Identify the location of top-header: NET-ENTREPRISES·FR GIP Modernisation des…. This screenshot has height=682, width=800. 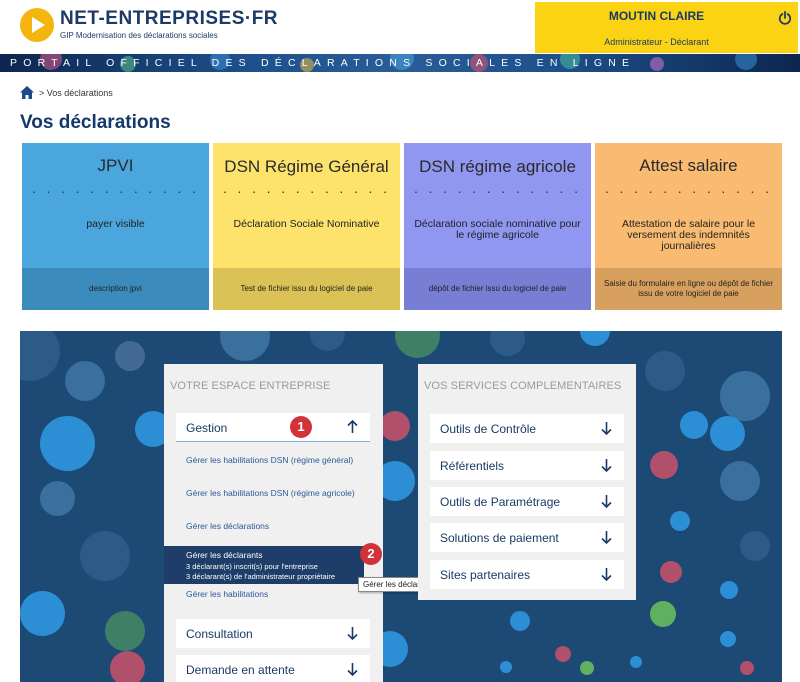
(400, 27).